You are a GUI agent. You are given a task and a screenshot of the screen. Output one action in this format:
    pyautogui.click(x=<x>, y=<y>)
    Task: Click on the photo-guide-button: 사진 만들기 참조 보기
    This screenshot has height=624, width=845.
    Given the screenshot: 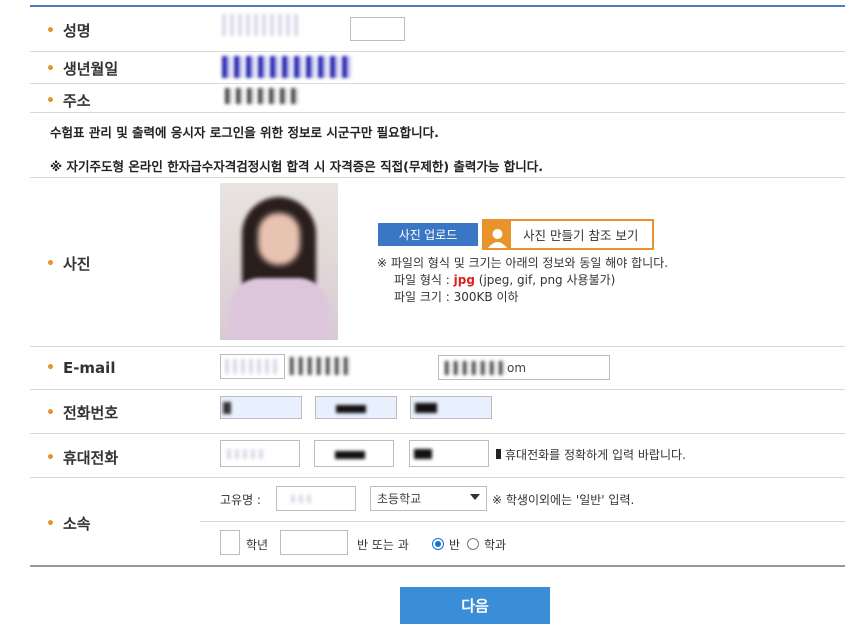 What is the action you would take?
    pyautogui.click(x=568, y=234)
    